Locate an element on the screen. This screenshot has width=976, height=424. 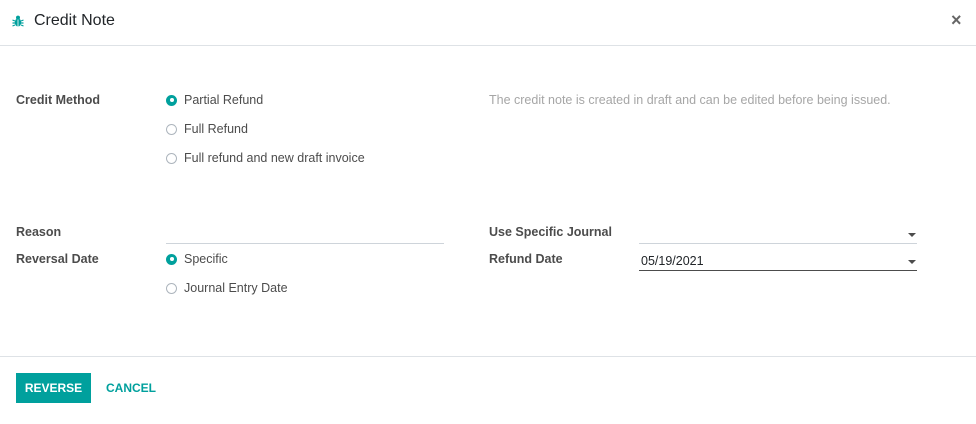
radio-label: Journal Entry Date is located at coordinates (236, 288).